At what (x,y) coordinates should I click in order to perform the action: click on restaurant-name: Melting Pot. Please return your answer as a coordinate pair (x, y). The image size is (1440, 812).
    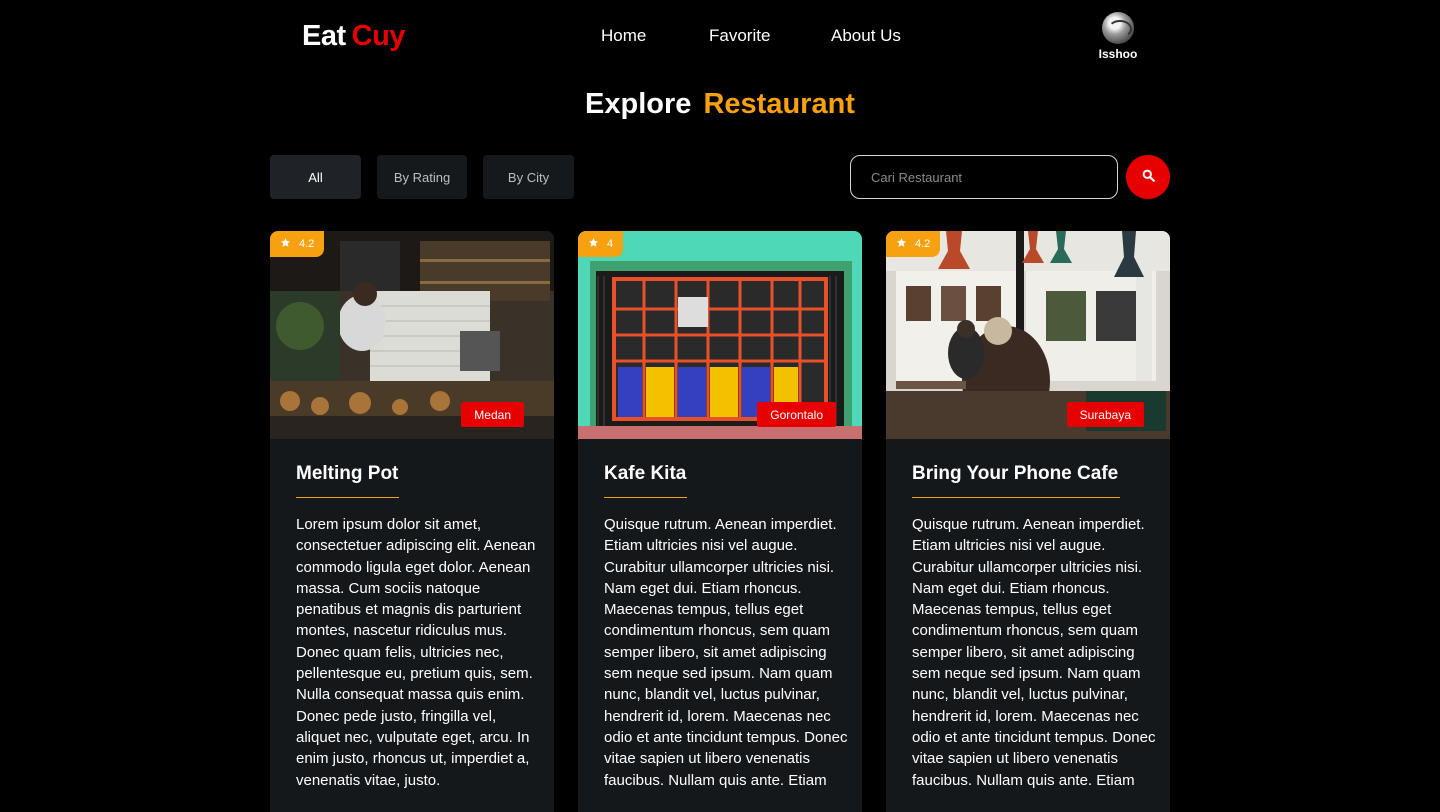
    Looking at the image, I should click on (347, 480).